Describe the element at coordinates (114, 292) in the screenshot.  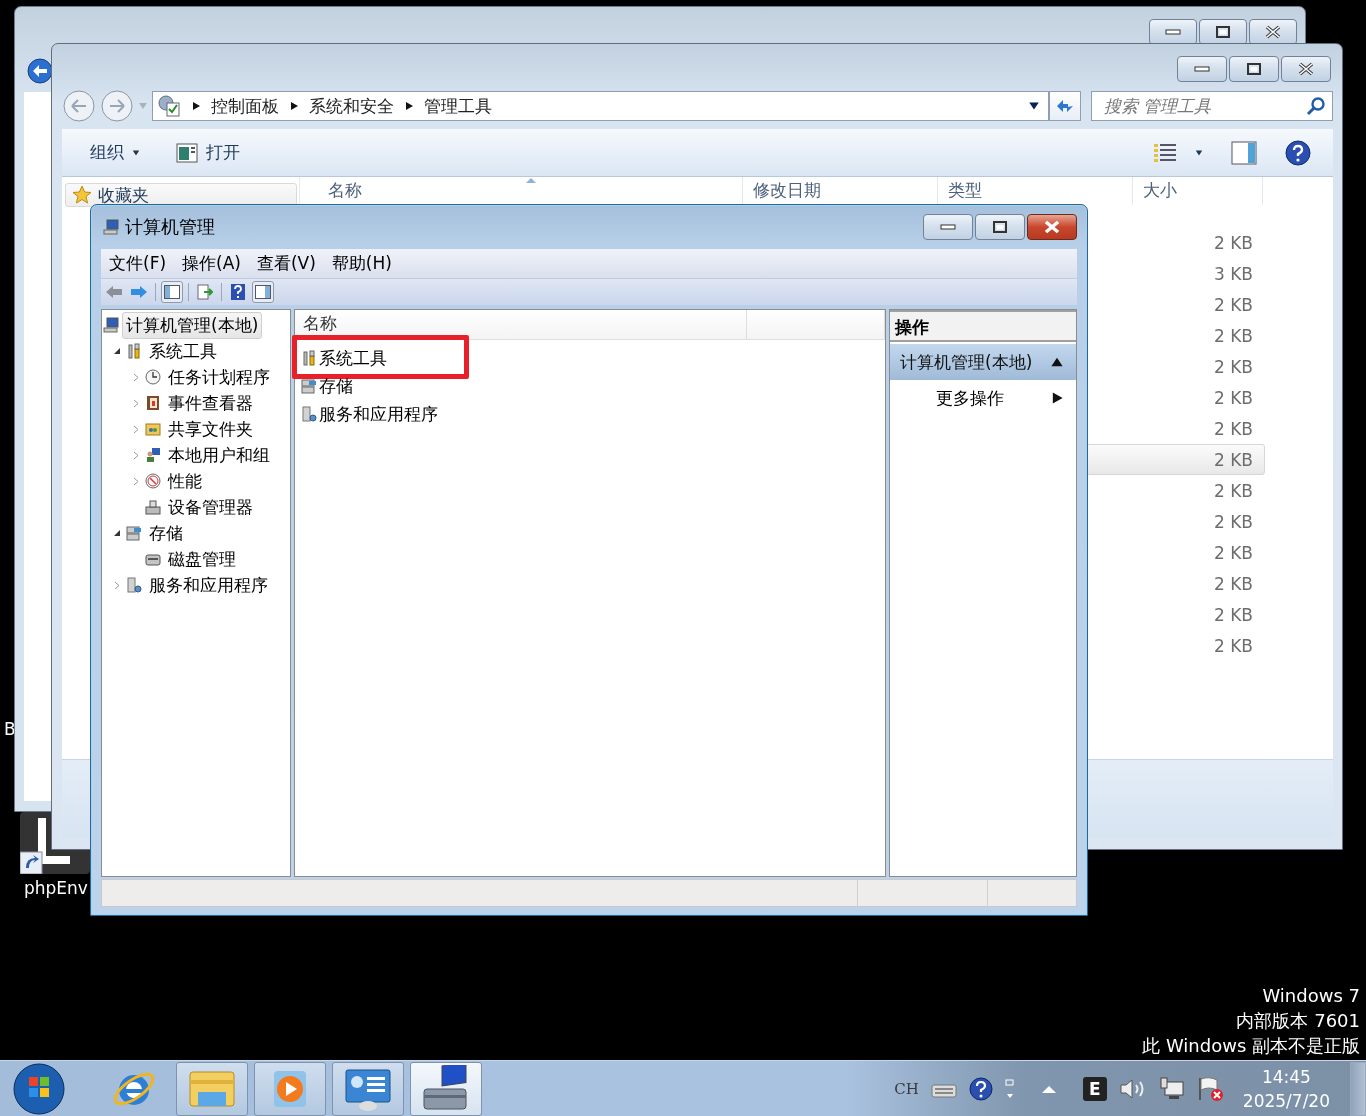
I see `back-arrow-icon` at that location.